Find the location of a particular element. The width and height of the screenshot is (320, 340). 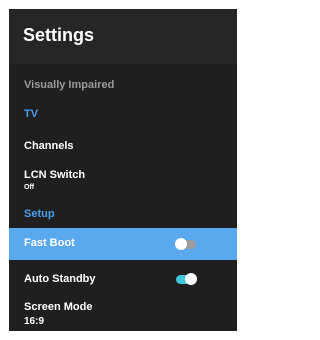

page-title: Settings is located at coordinates (59, 35).